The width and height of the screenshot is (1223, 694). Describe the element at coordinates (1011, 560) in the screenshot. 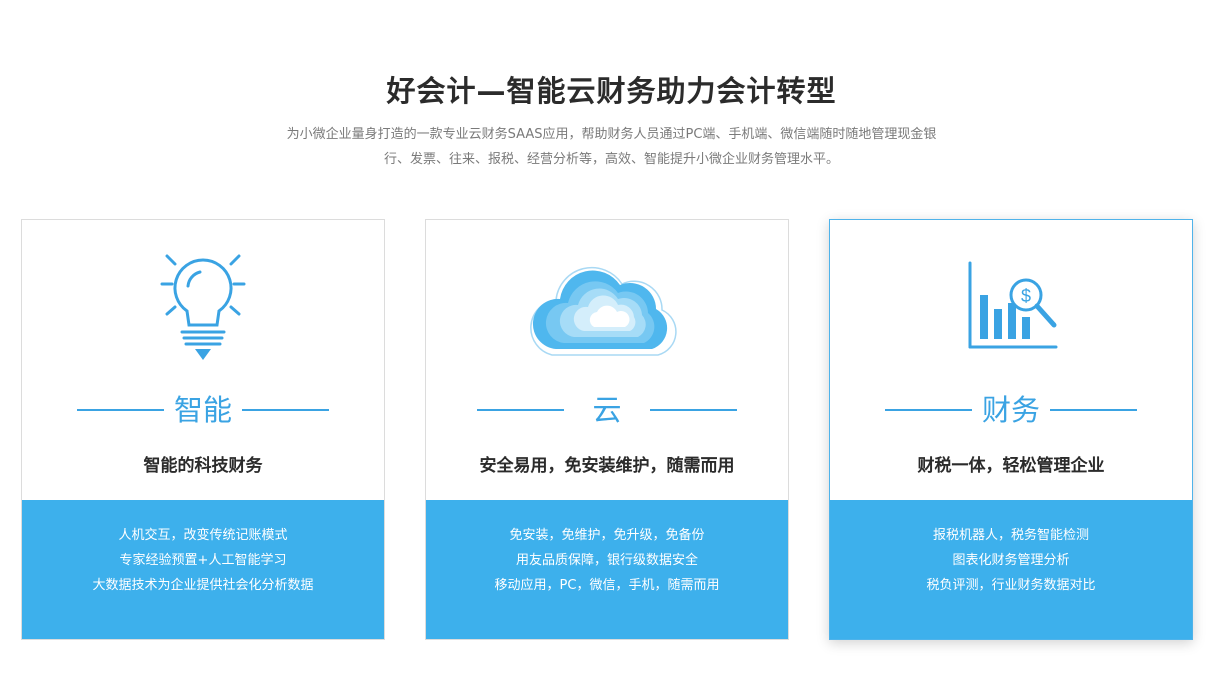

I see `card-detail-line: 图表化财务管理分析` at that location.